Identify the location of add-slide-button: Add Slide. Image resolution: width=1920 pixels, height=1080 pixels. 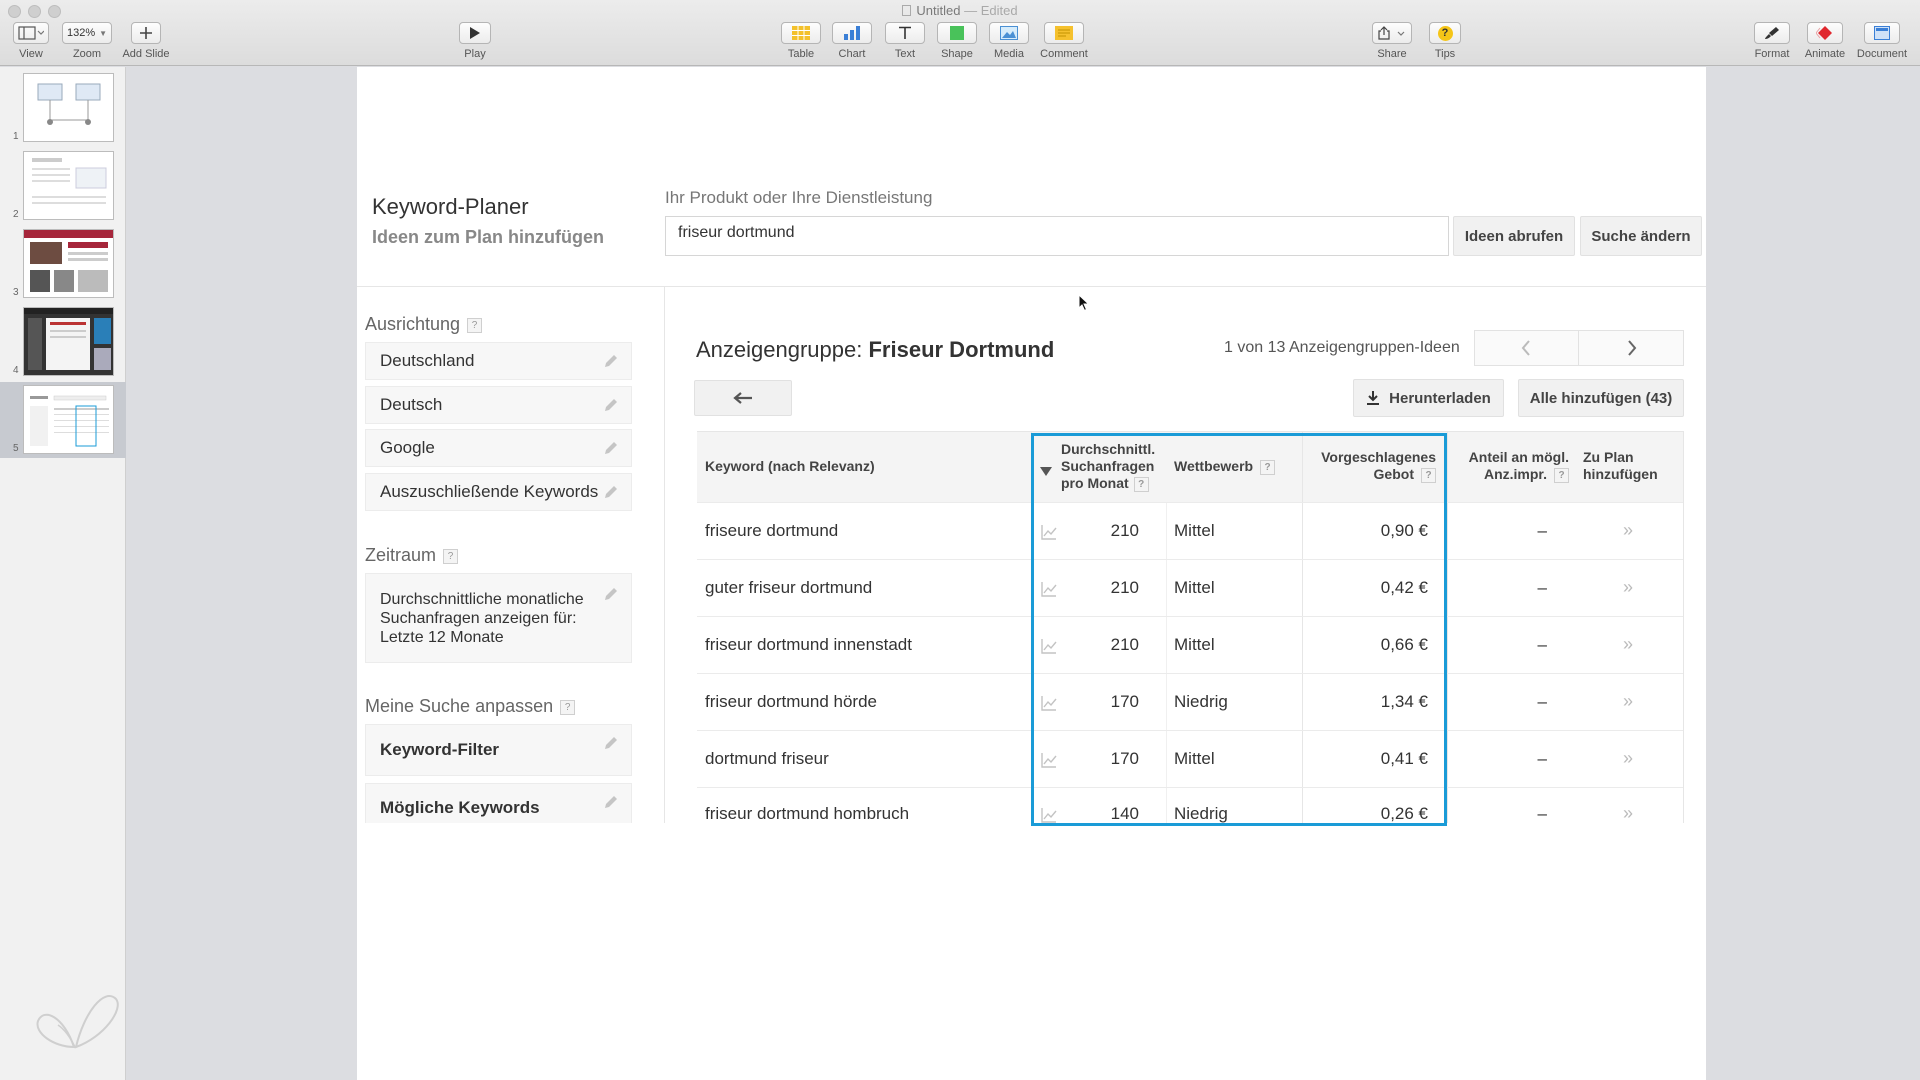
(146, 41).